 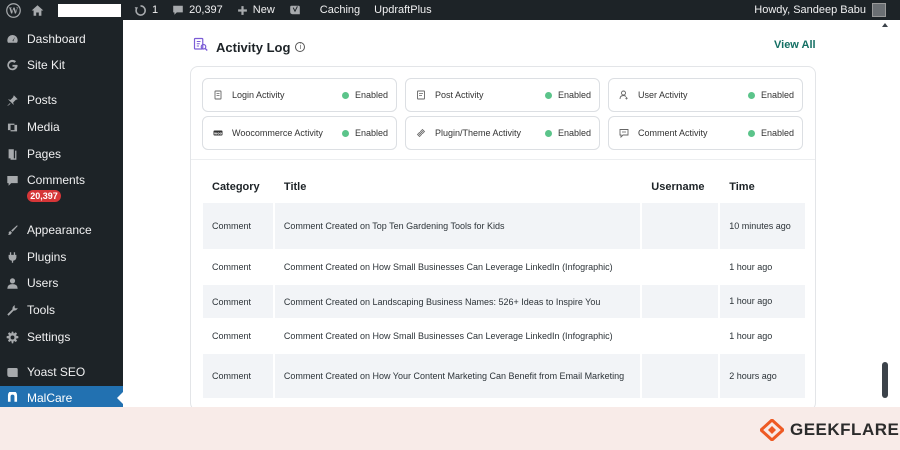 I want to click on users-icon, so click(x=12, y=283).